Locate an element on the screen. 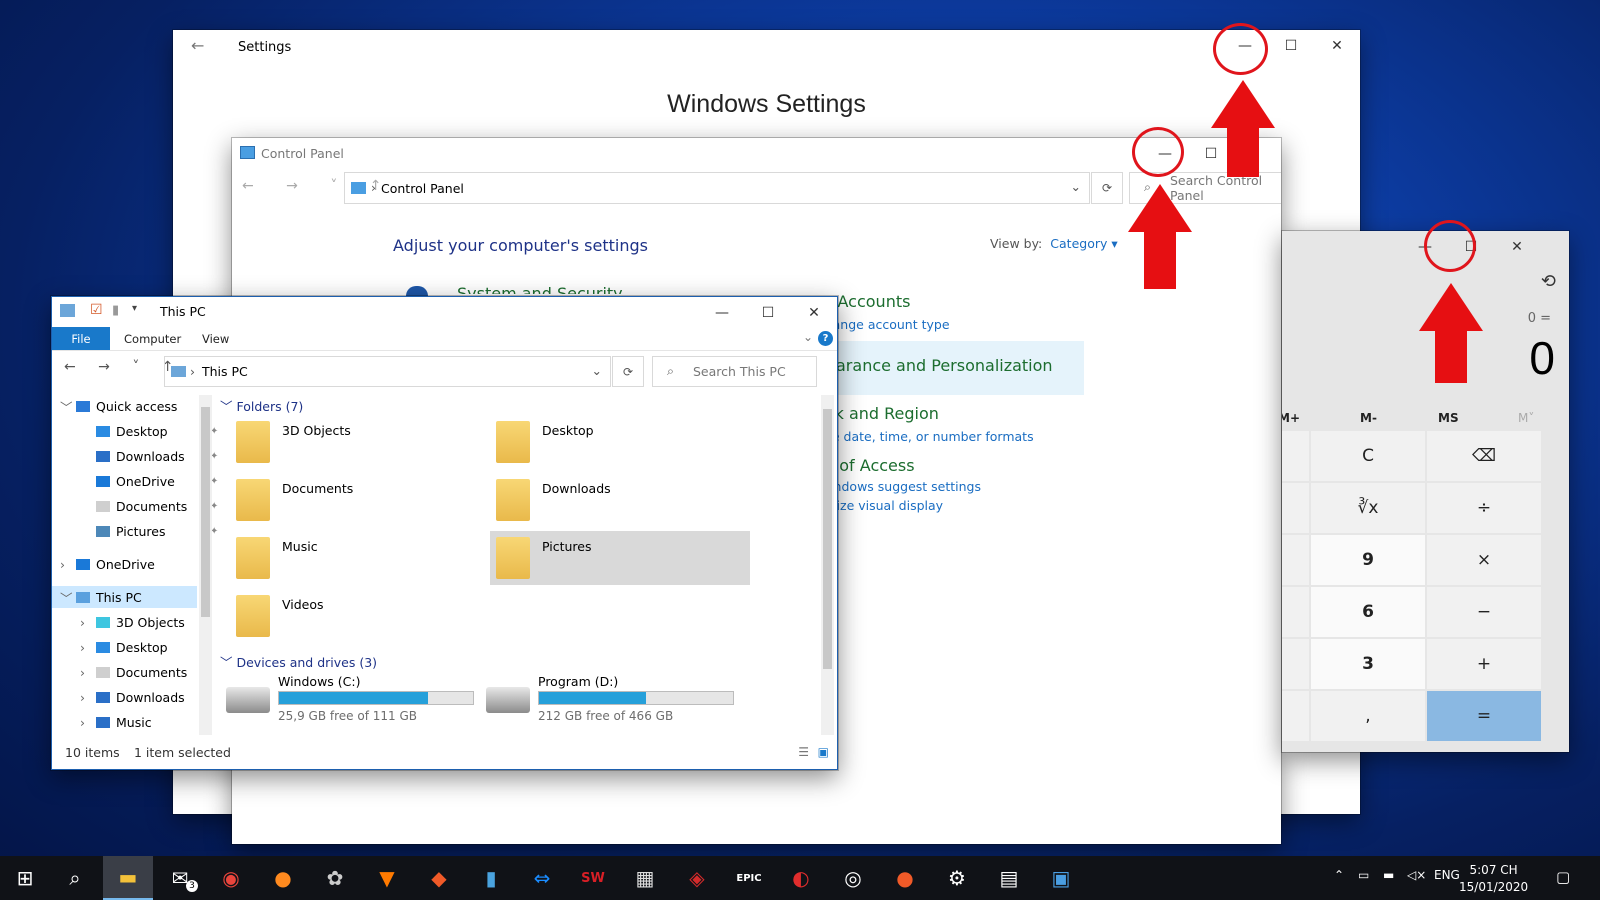 The height and width of the screenshot is (900, 1600). calc-key: ÷ is located at coordinates (1484, 508).